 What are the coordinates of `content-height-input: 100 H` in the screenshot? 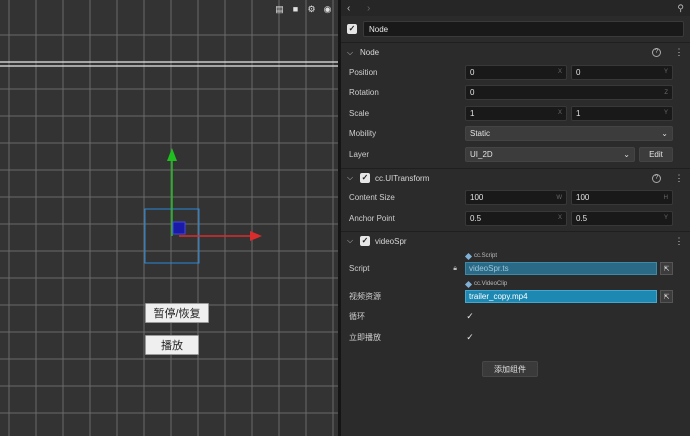 It's located at (622, 198).